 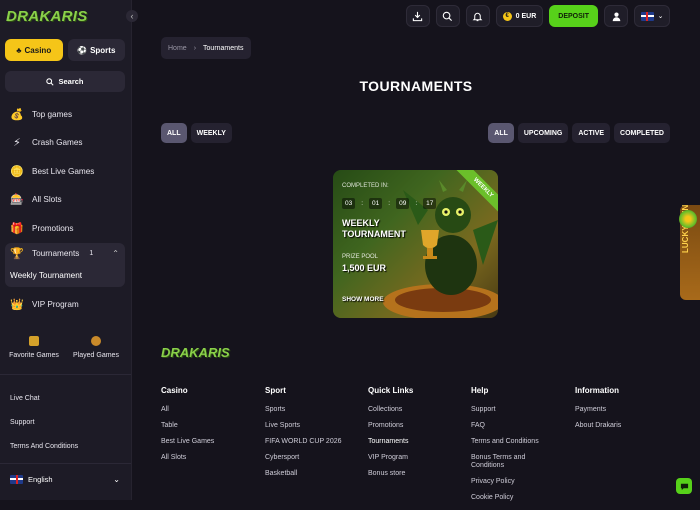 I want to click on footer-link: Promotions, so click(x=418, y=426).